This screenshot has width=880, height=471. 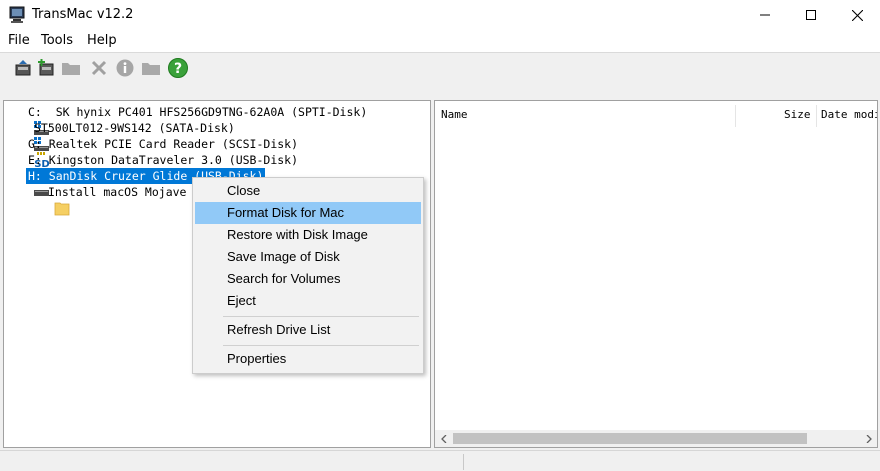 I want to click on toolbar-open-disk-image-button, so click(x=23, y=68).